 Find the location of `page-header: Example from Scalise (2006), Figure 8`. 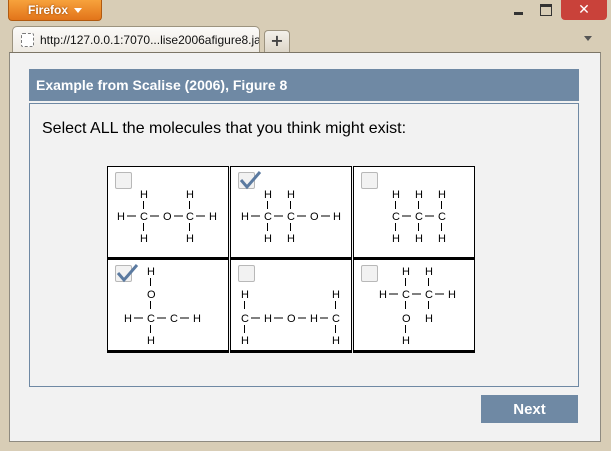

page-header: Example from Scalise (2006), Figure 8 is located at coordinates (304, 85).